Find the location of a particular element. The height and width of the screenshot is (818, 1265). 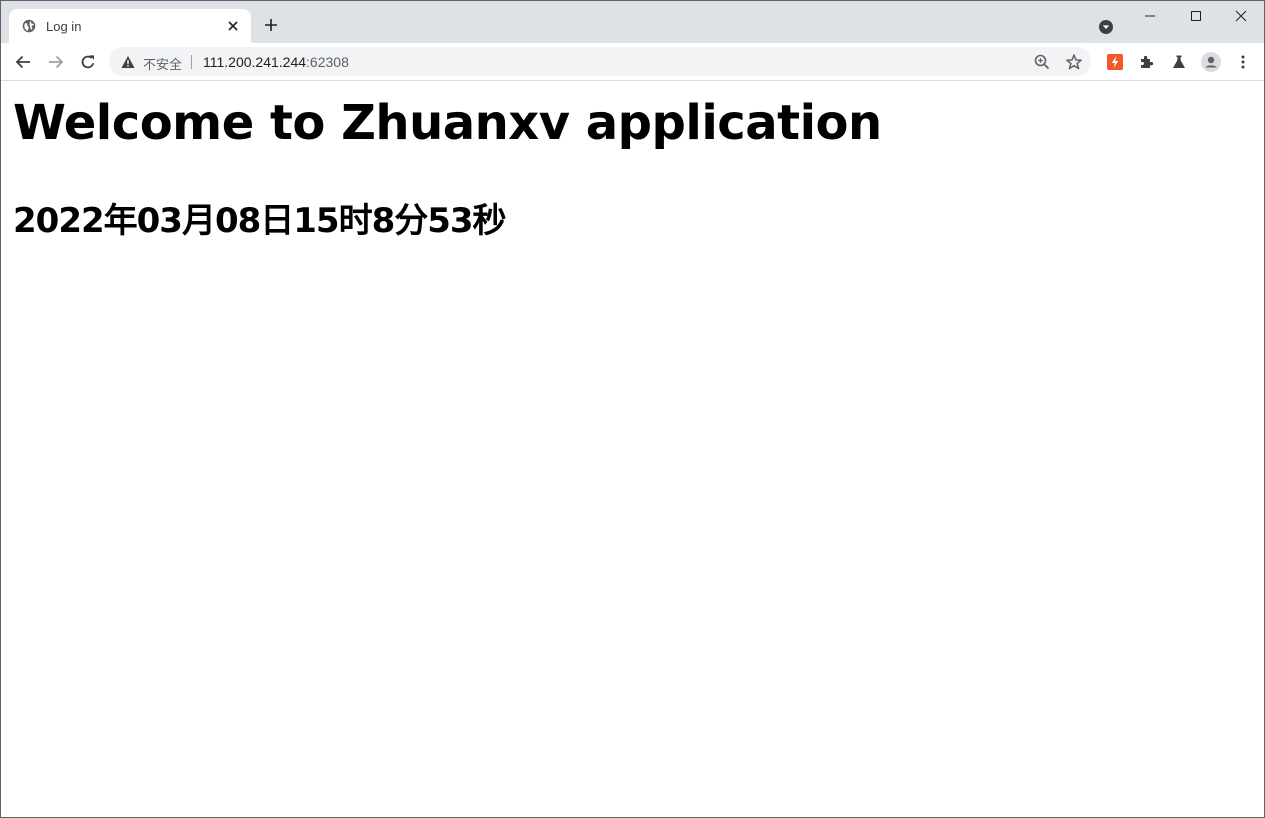

extensions-puzzle-icon is located at coordinates (1147, 62).